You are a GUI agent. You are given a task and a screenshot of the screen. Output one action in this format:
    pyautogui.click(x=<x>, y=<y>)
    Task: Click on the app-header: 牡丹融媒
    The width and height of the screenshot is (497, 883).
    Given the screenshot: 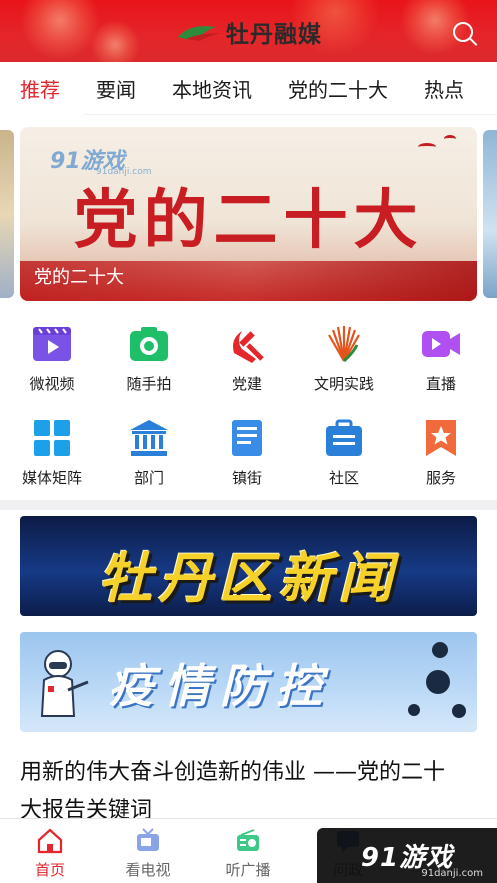 What is the action you would take?
    pyautogui.click(x=248, y=31)
    